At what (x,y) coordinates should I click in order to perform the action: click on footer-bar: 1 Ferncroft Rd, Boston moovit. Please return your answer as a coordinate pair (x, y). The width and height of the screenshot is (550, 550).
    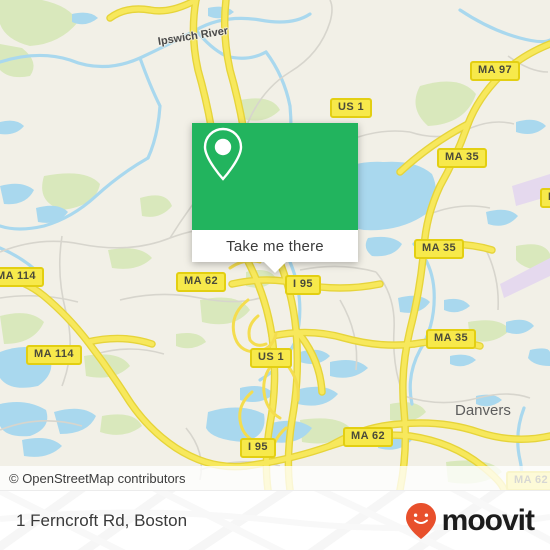
    Looking at the image, I should click on (275, 520).